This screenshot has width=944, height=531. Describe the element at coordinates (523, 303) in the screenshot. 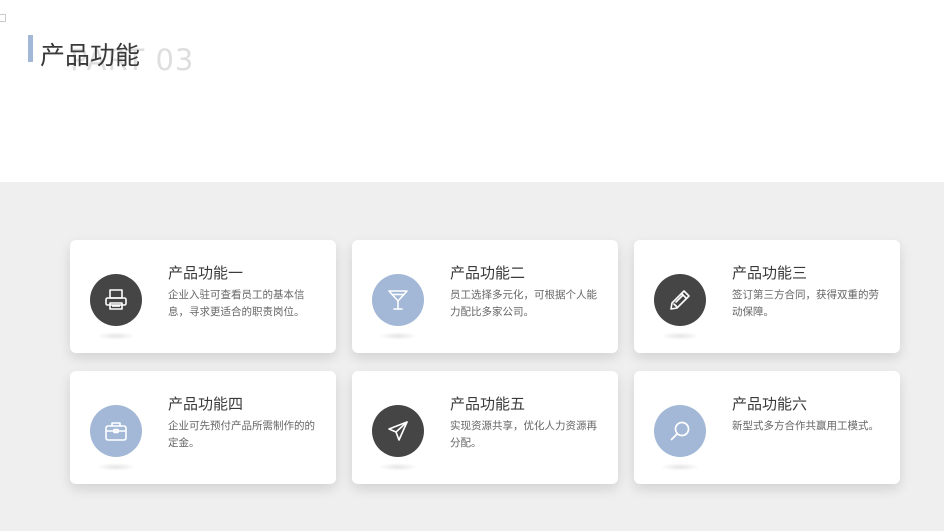

I see `card-description: 员工选择多元化，可根据个人能力配比多家公司。` at that location.